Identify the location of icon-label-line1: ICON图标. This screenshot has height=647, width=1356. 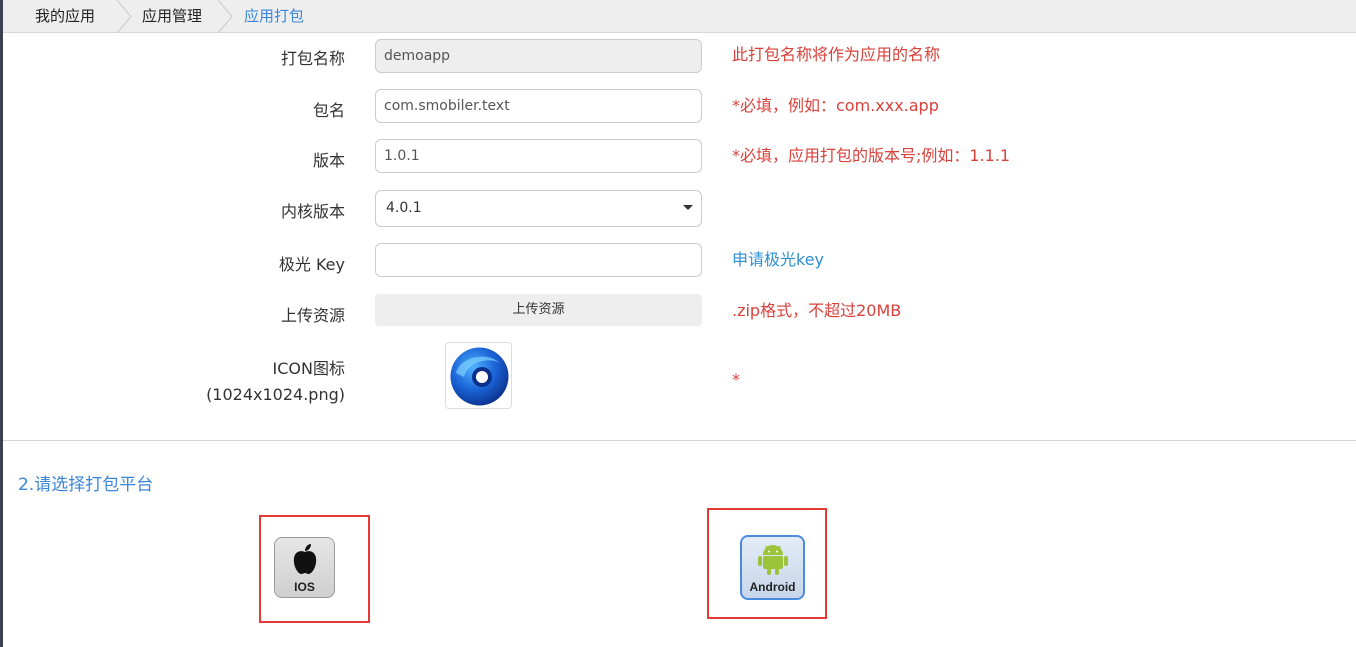
(308, 368).